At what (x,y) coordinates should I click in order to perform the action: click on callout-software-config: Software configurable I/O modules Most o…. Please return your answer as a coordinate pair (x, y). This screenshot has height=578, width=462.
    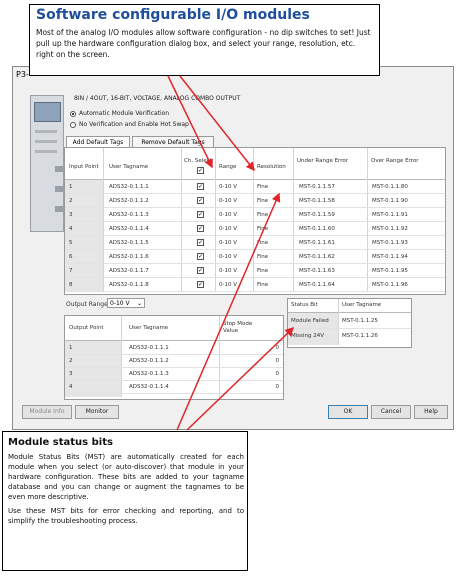
    Looking at the image, I should click on (204, 40).